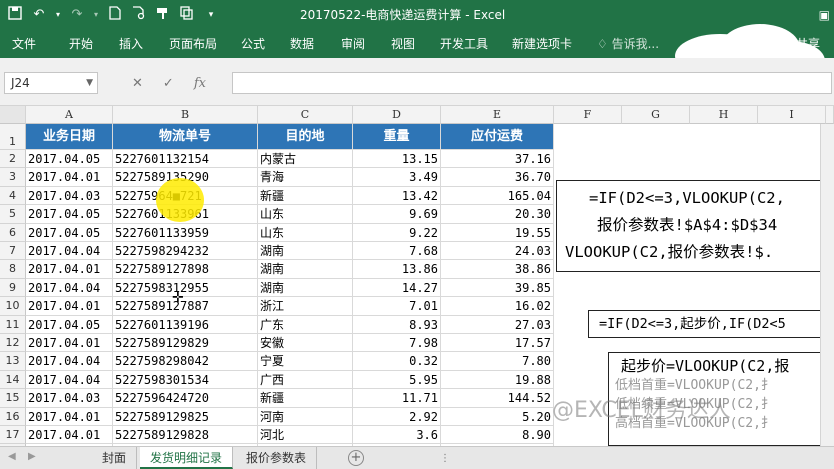  What do you see at coordinates (305, 380) in the screenshot?
I see `table-cell: 广西` at bounding box center [305, 380].